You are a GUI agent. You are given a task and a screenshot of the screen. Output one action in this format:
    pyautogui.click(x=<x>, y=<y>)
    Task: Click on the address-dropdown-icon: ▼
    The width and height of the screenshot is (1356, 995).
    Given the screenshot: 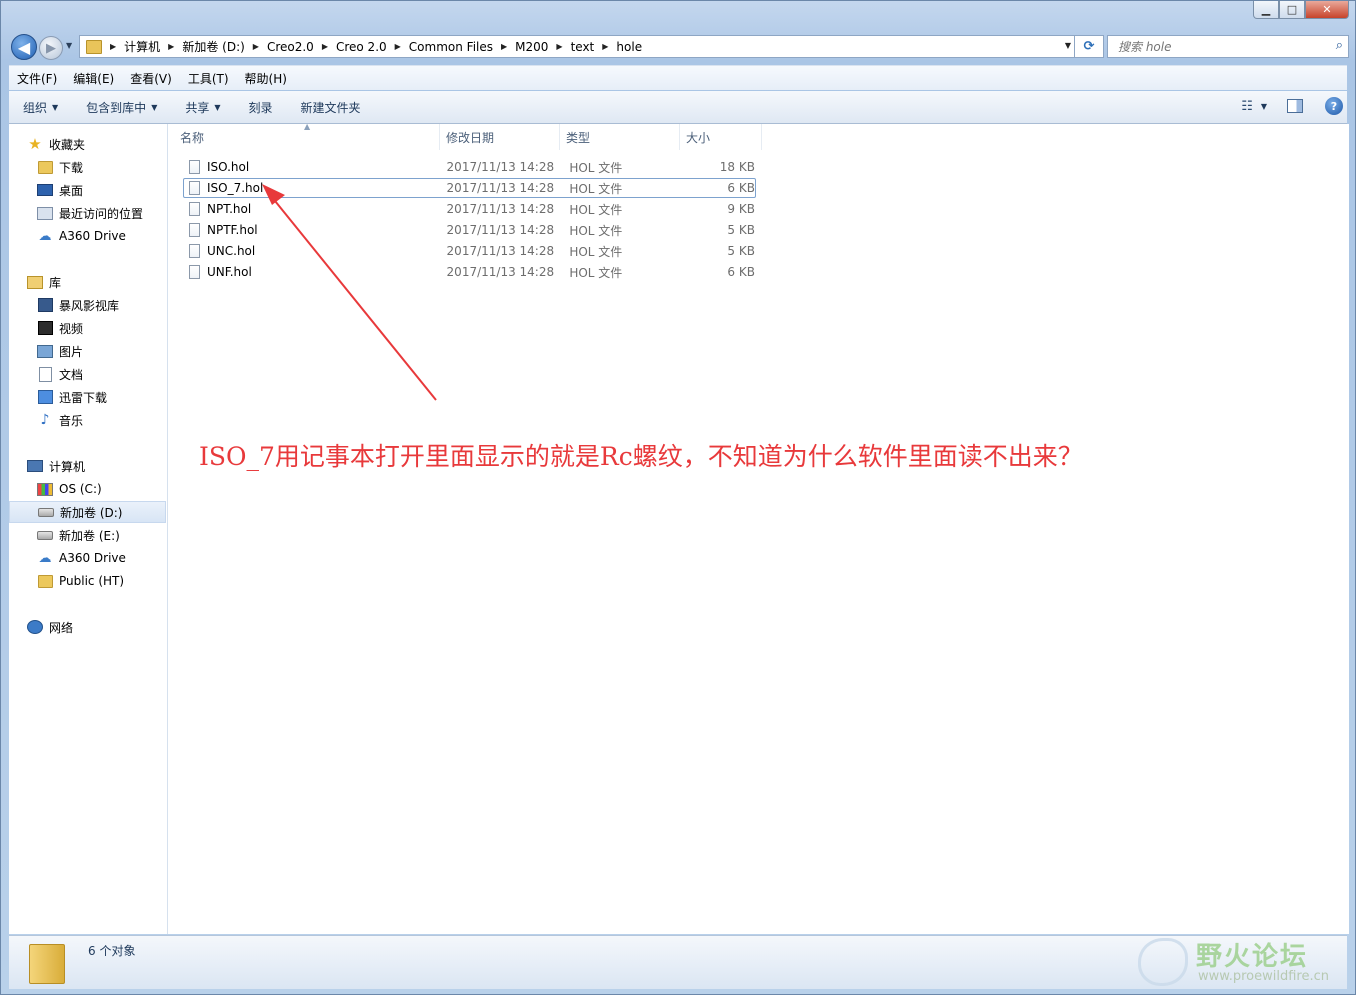 What is the action you would take?
    pyautogui.click(x=1068, y=45)
    